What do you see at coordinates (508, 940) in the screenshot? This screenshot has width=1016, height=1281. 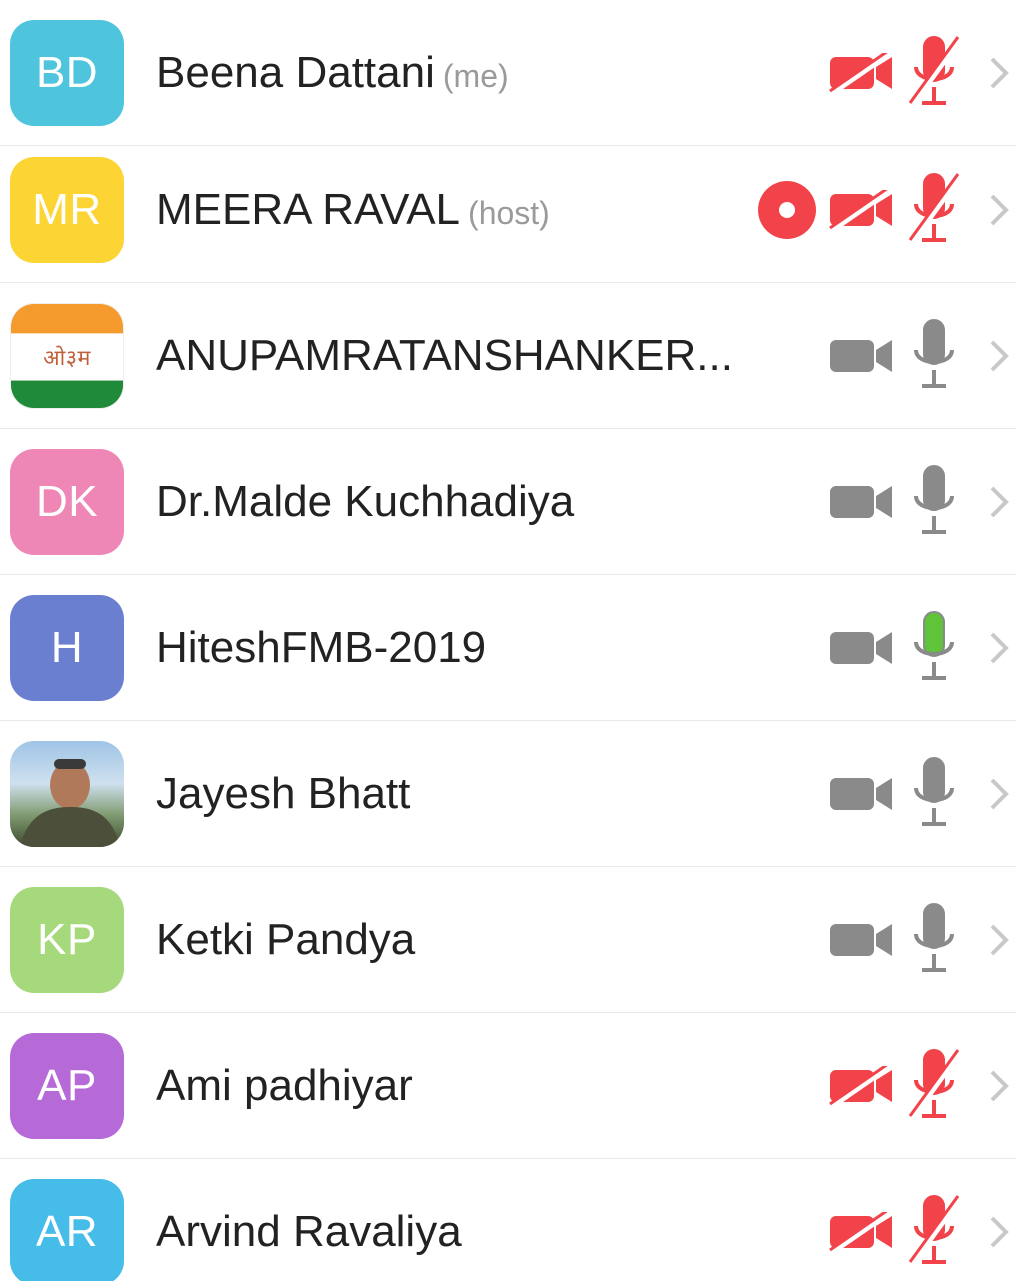 I see `participant-row: KP Ketki Pandya` at bounding box center [508, 940].